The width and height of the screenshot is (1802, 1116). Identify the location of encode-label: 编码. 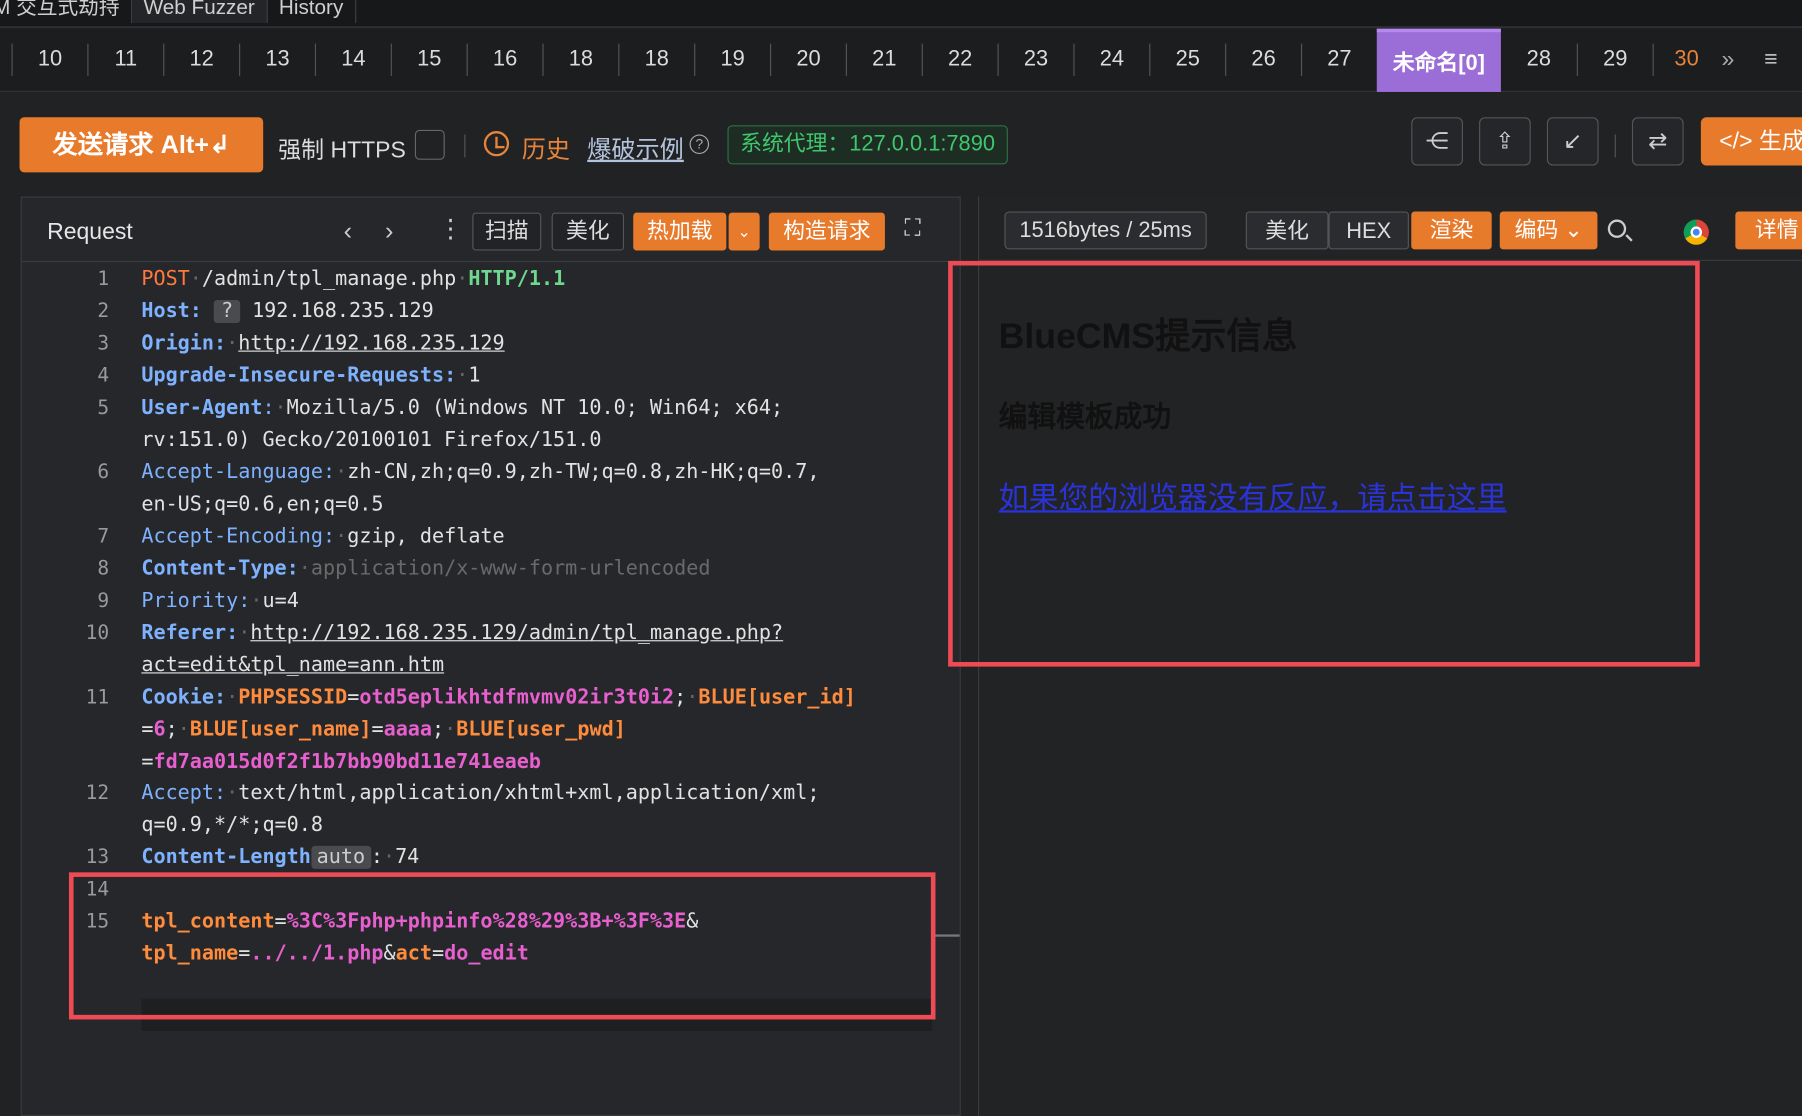
(1536, 230).